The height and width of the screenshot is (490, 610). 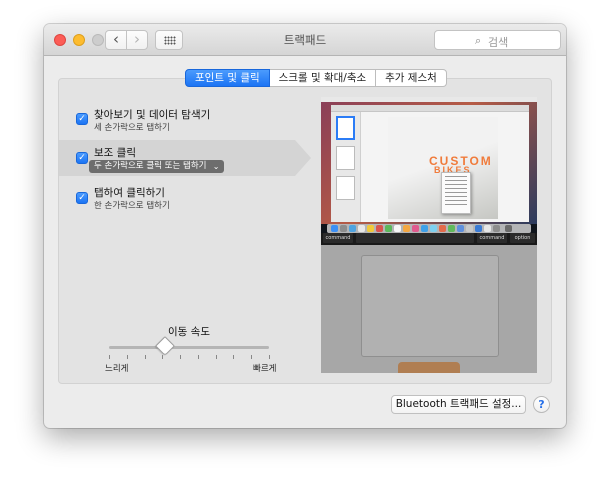 What do you see at coordinates (522, 238) in the screenshot?
I see `option-key: option` at bounding box center [522, 238].